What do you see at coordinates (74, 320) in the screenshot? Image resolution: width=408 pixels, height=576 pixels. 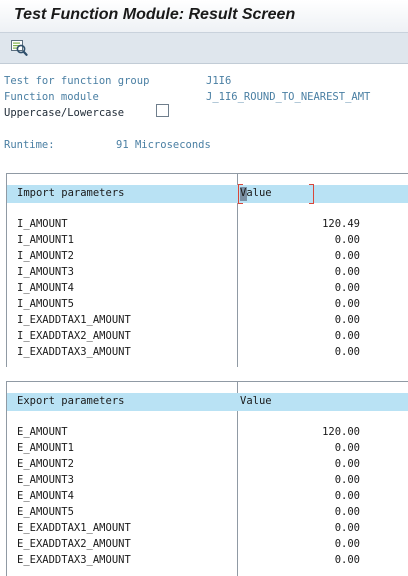 I see `parameter-name: I_EXADDTAX1_AMOUNT` at bounding box center [74, 320].